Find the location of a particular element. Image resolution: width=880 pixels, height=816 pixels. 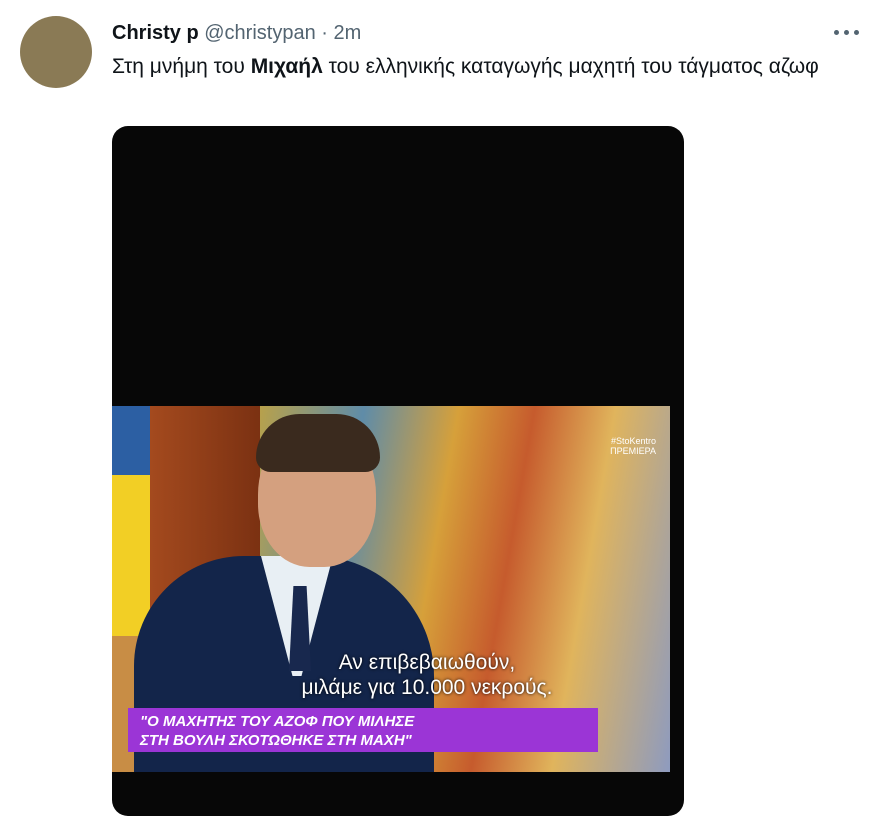

person-hair is located at coordinates (318, 443).